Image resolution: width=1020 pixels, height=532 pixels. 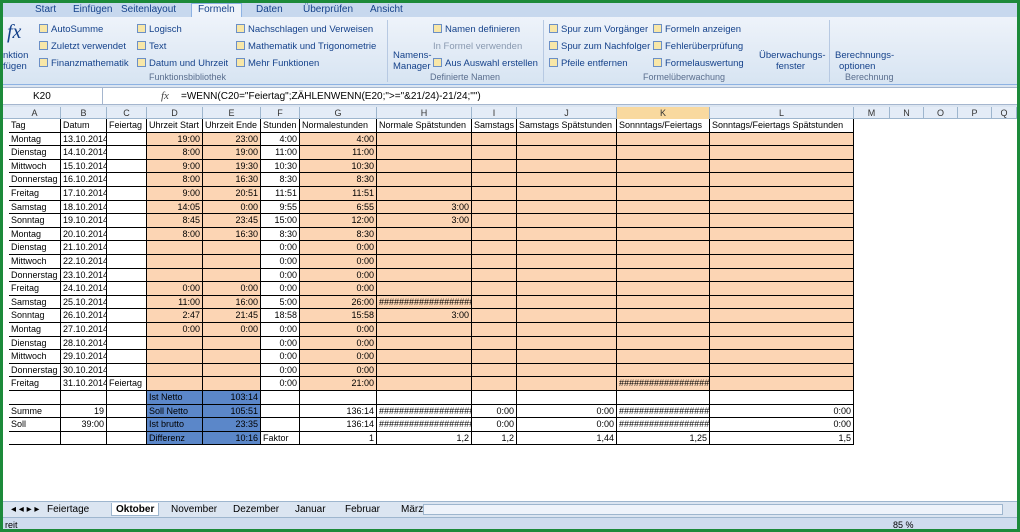 What do you see at coordinates (92, 9) in the screenshot?
I see `tab-insert: Einfügen` at bounding box center [92, 9].